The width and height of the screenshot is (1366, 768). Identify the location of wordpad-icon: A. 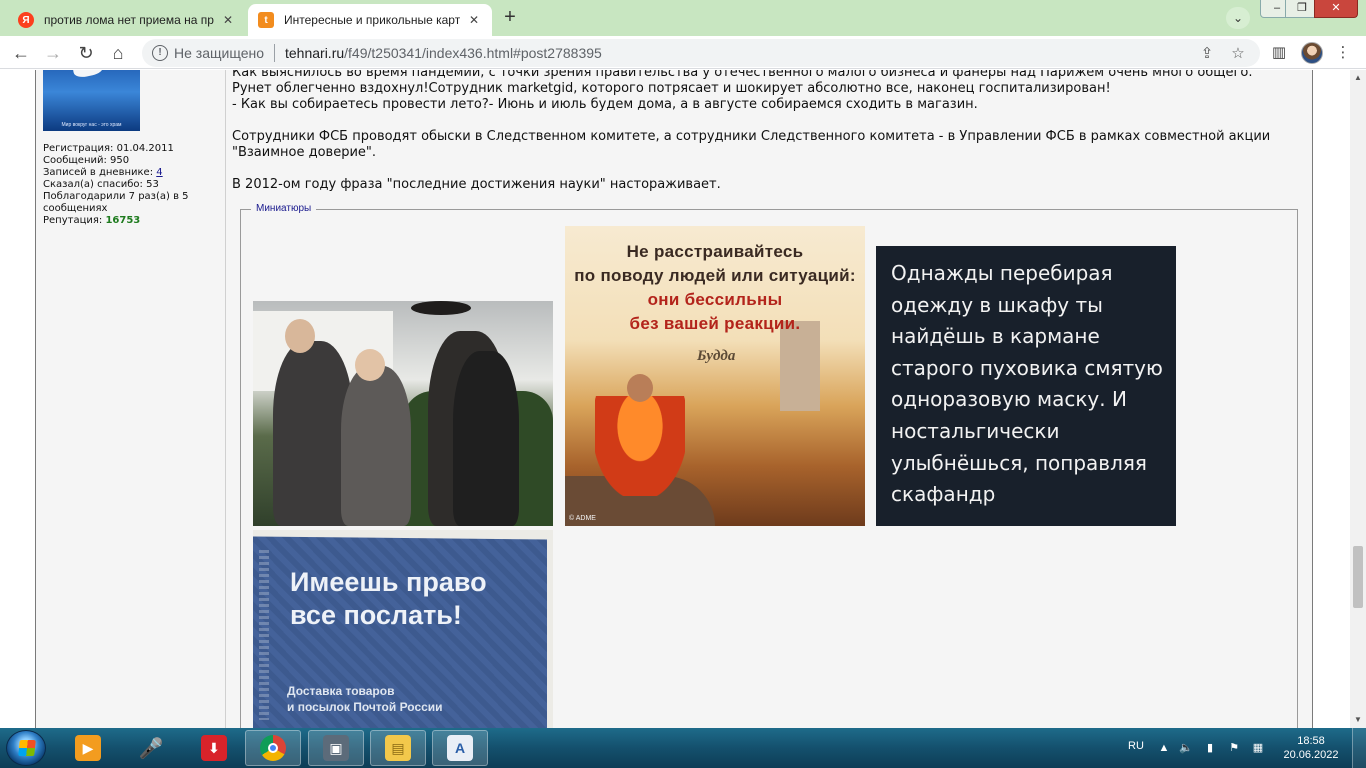
(460, 748).